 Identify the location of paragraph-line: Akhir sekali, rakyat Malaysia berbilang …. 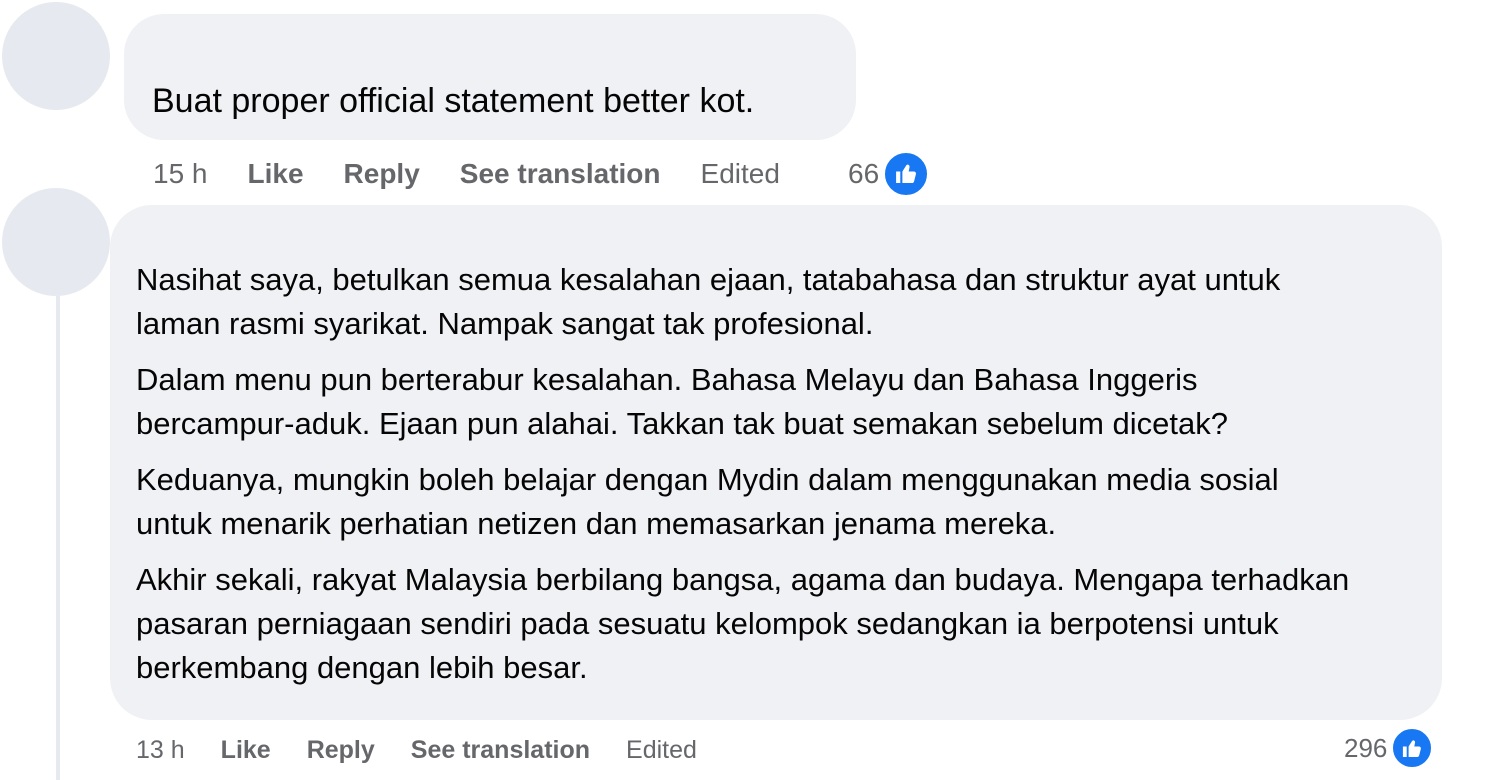
(743, 579).